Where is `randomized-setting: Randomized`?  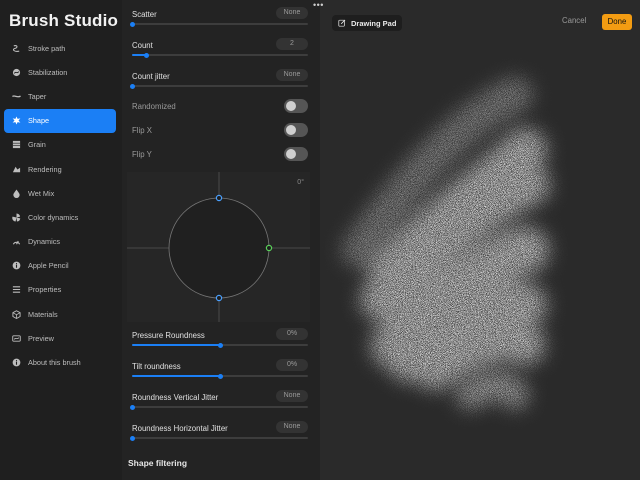 randomized-setting: Randomized is located at coordinates (220, 107).